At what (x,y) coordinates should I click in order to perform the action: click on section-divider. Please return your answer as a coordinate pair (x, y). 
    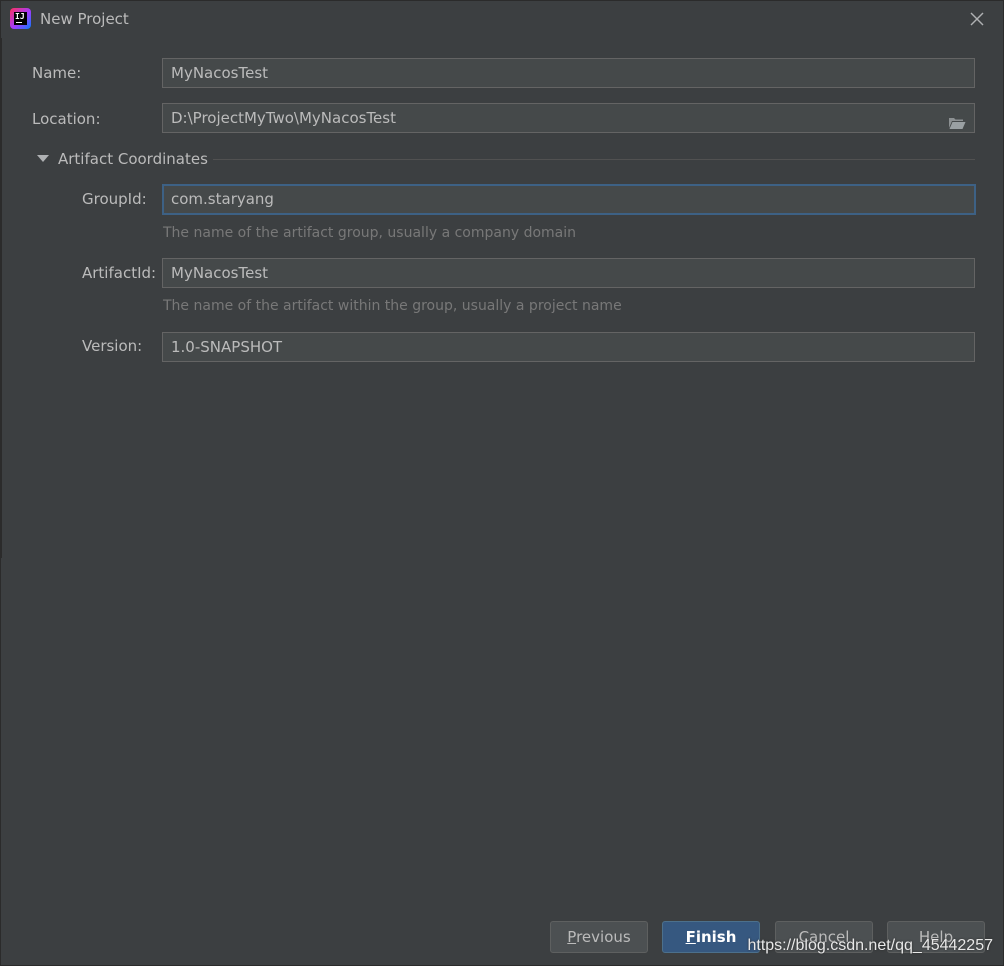
    Looking at the image, I should click on (594, 159).